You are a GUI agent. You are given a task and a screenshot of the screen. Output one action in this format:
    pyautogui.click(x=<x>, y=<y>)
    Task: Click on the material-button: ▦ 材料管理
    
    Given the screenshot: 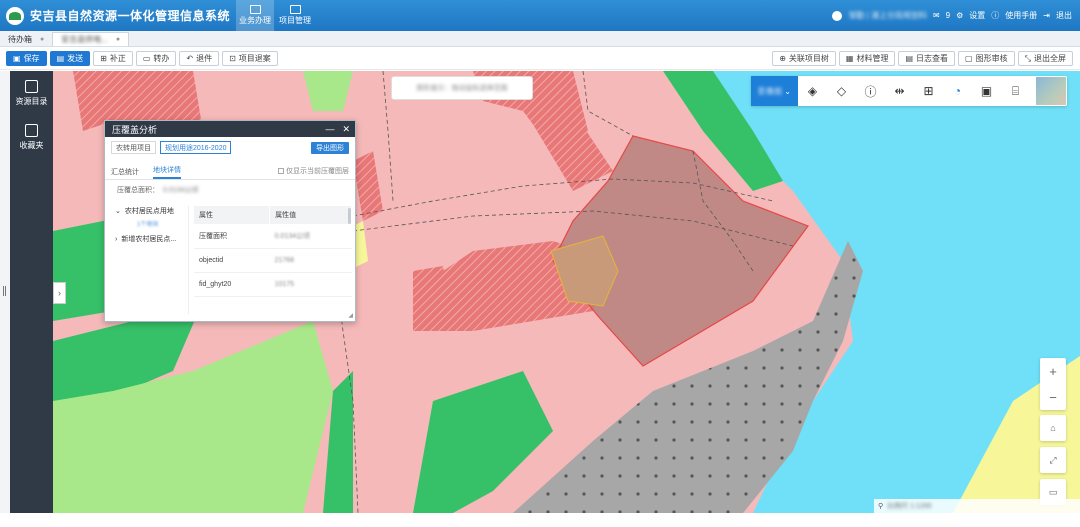 What is the action you would take?
    pyautogui.click(x=867, y=58)
    